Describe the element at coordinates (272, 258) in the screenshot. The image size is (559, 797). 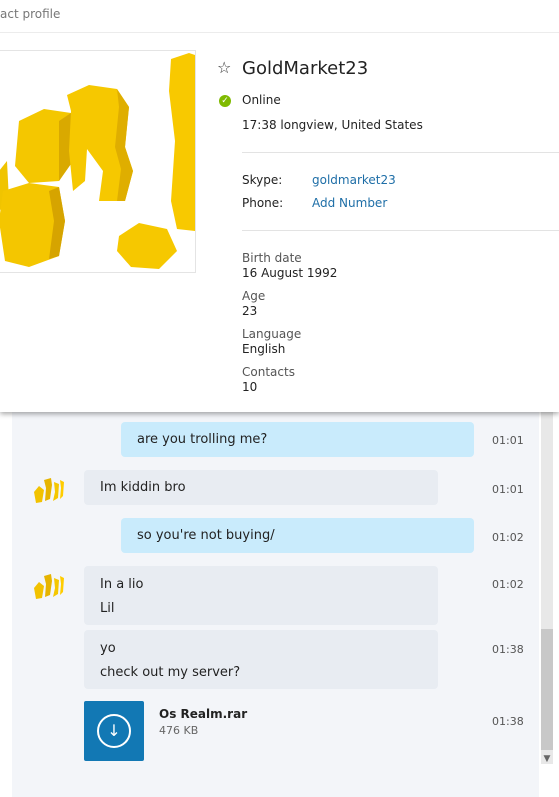
I see `birth-date-label: Birth date` at that location.